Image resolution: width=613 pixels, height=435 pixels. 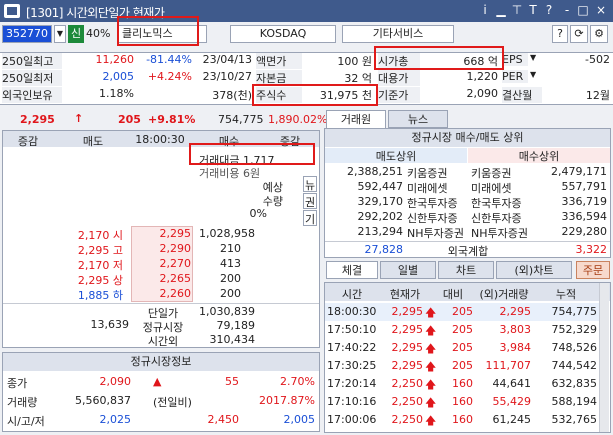 What do you see at coordinates (169, 59) in the screenshot?
I see `info-pct-high: -81.44%` at bounding box center [169, 59].